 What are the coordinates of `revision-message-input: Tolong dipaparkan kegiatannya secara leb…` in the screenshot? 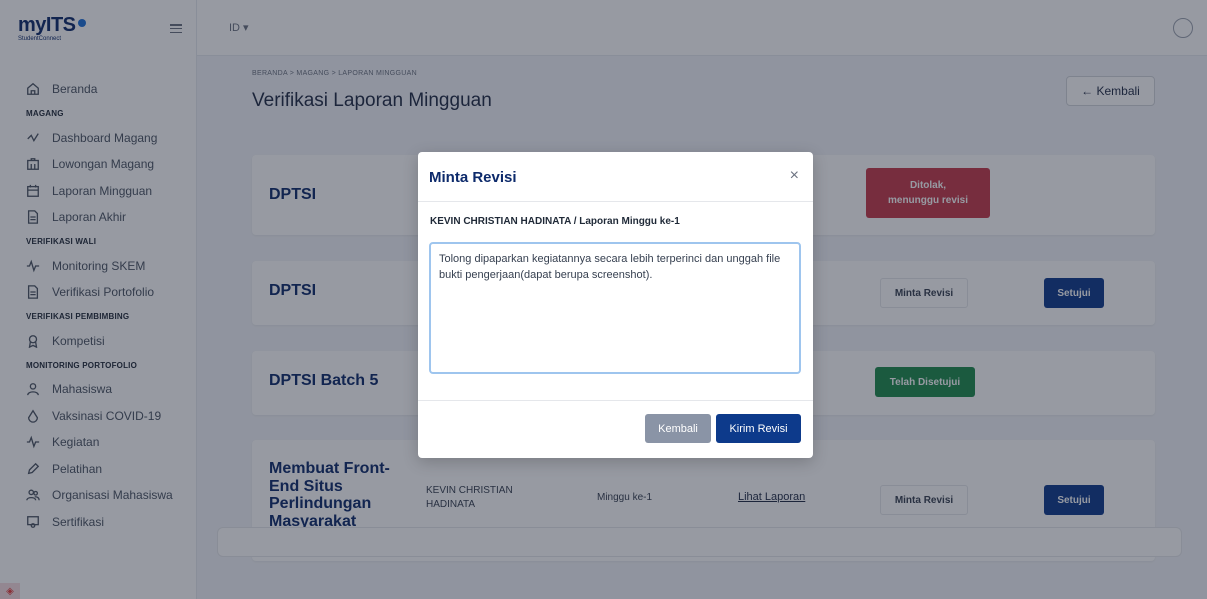 It's located at (615, 308).